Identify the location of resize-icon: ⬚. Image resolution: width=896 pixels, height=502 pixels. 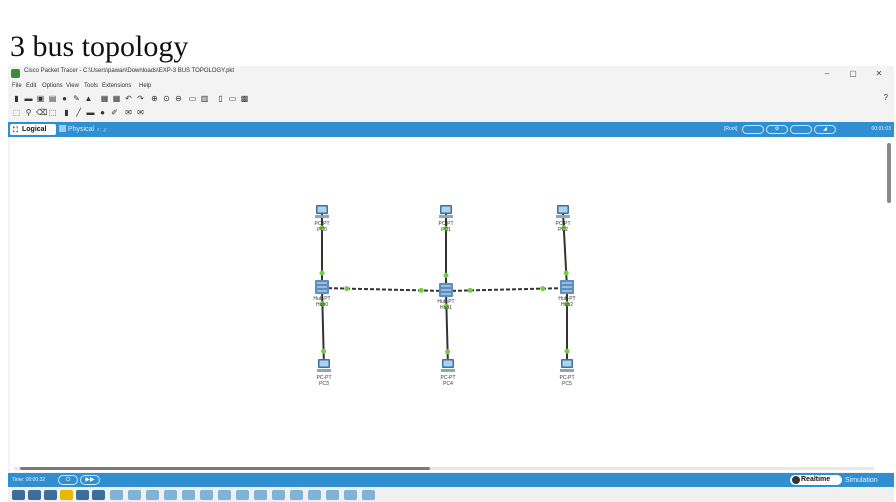
(52, 112).